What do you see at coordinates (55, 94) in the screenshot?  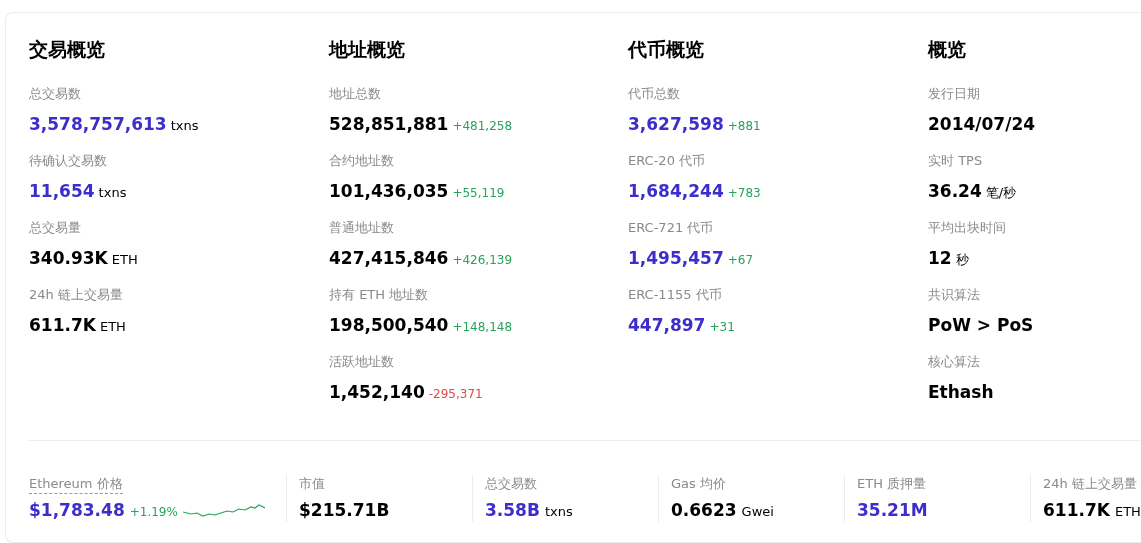 I see `stat-label: 总交易数` at bounding box center [55, 94].